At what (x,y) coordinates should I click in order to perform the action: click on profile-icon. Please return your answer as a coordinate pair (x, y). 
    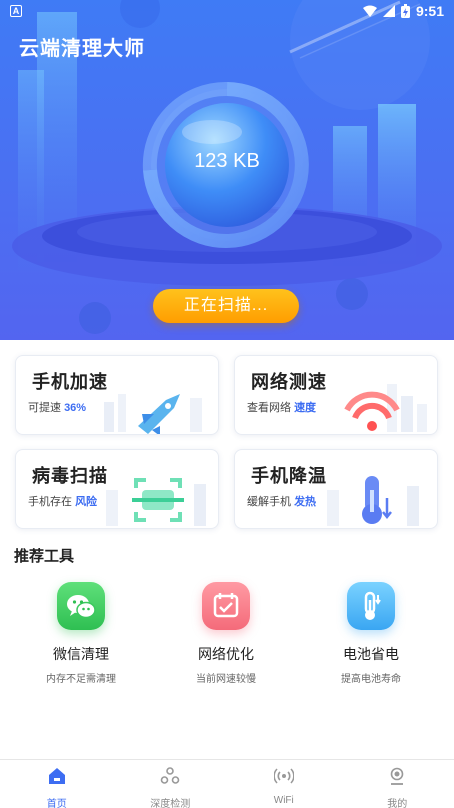
    Looking at the image, I should click on (397, 776).